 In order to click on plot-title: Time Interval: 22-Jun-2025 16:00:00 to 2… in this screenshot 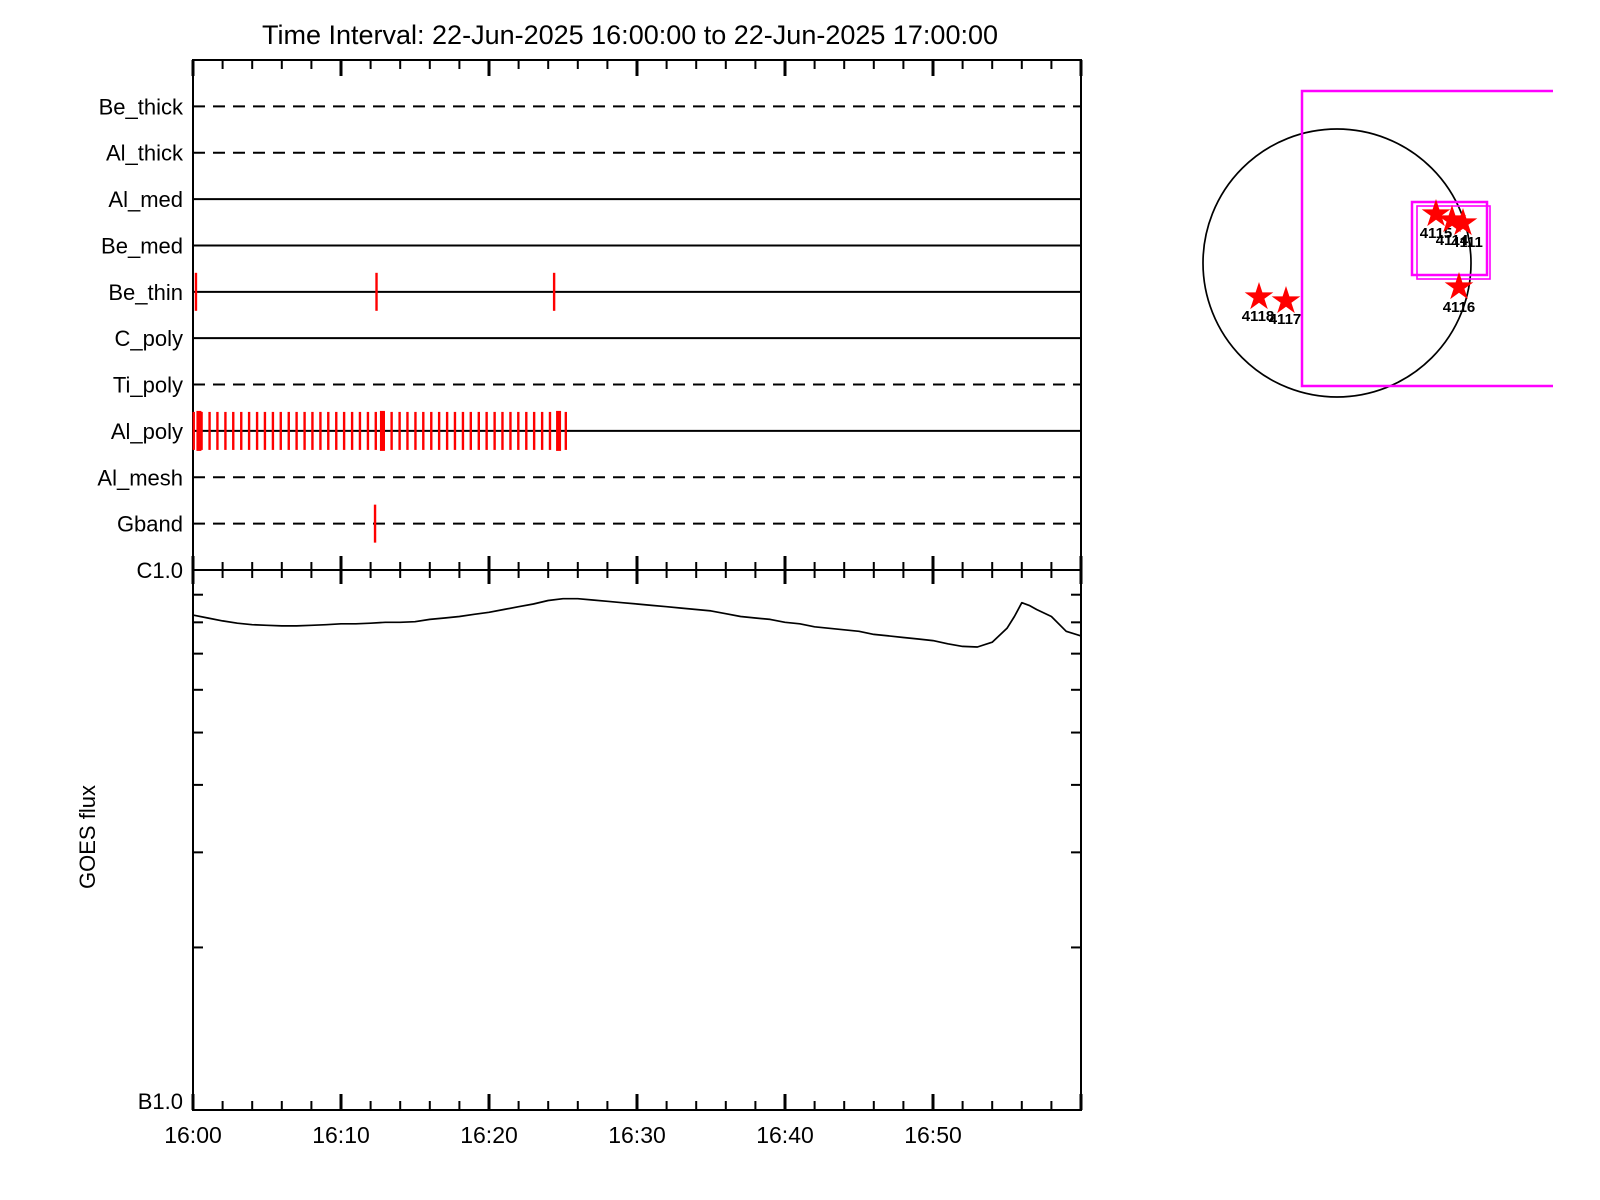, I will do `click(630, 35)`.